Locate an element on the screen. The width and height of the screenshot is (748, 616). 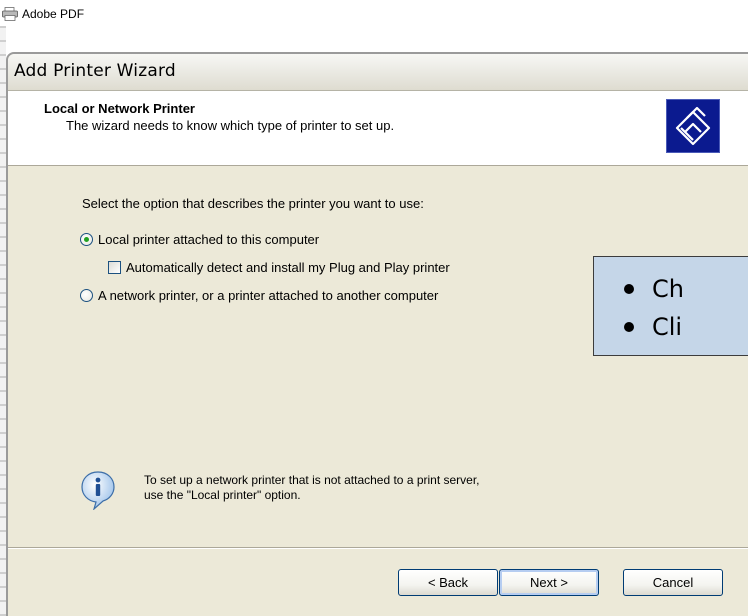
local-printer-label: Local printer attached to this computer is located at coordinates (209, 239).